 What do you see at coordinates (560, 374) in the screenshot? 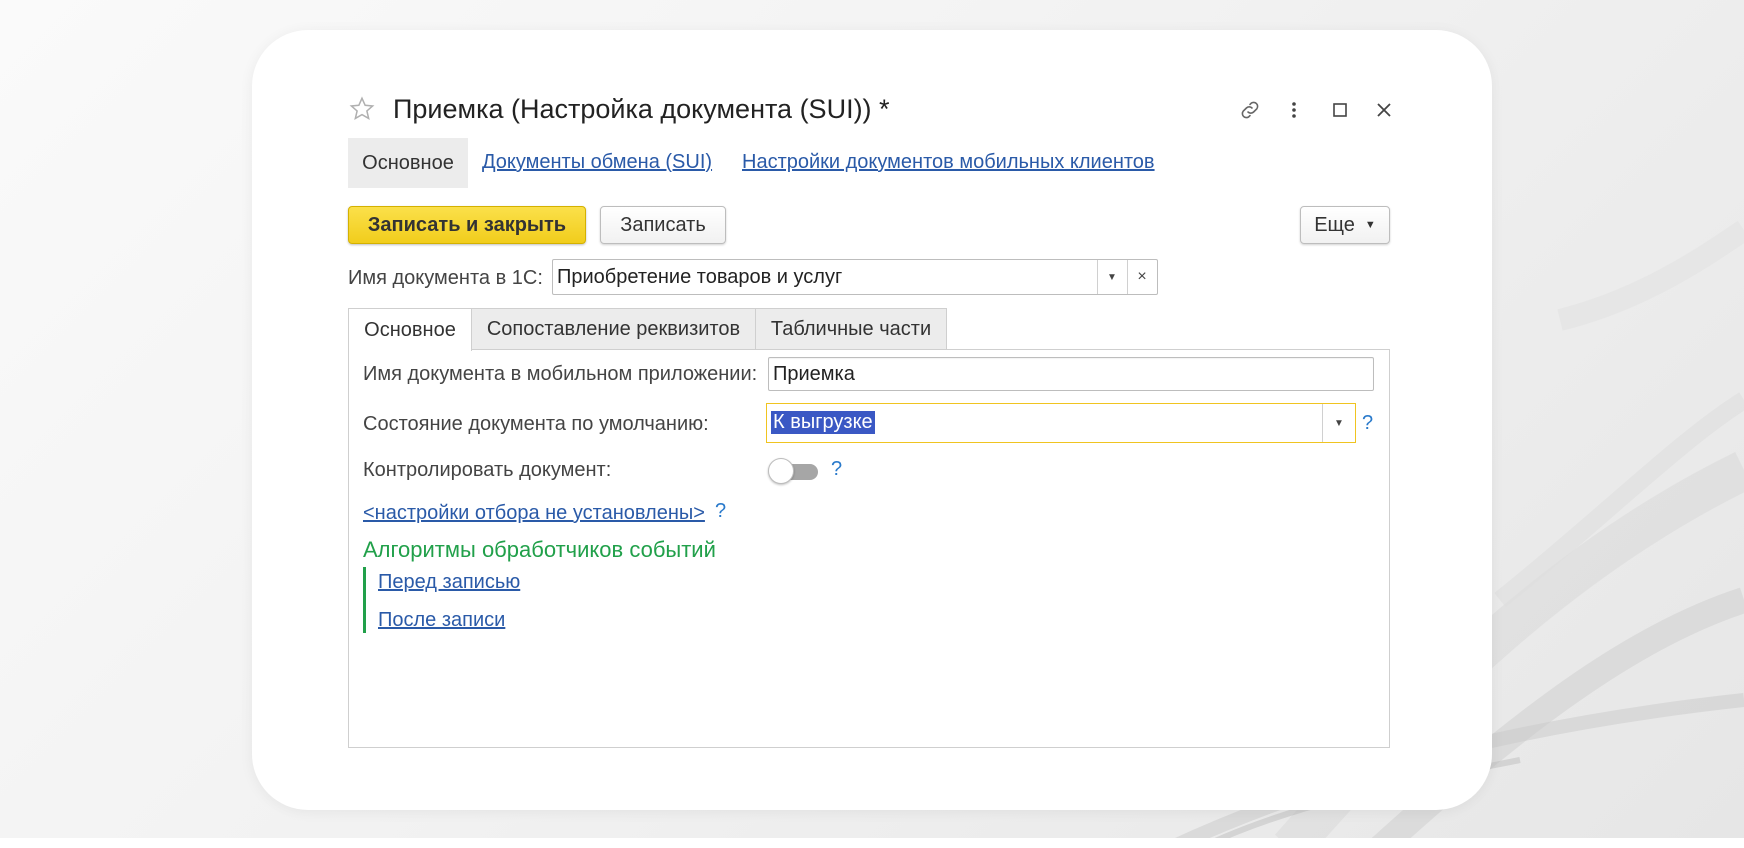
I see `mobile-name-label: Имя документа в мобильном приложении:` at bounding box center [560, 374].